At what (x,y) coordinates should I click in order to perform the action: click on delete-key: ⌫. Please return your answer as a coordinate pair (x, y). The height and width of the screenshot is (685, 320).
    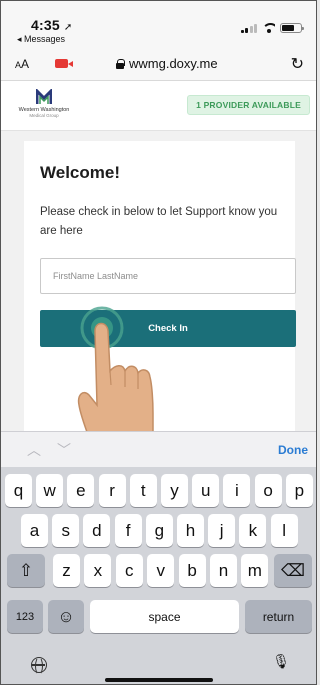
    Looking at the image, I should click on (293, 570).